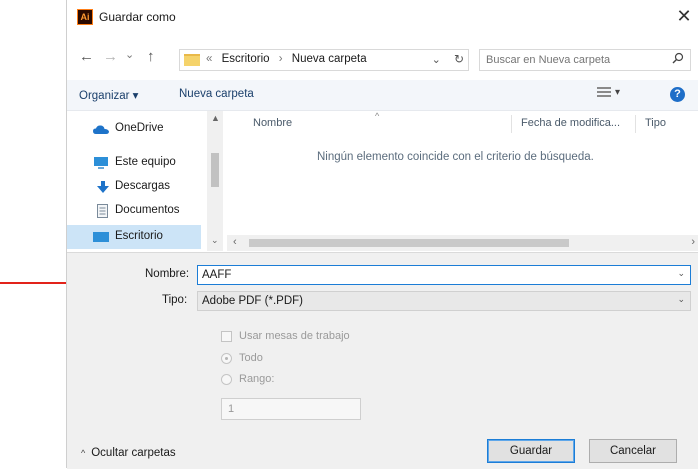  I want to click on navigation-bar: ← → ⌄ ↑ « Escritorio › Nueva carpeta ⌄ ↻, so click(382, 58).